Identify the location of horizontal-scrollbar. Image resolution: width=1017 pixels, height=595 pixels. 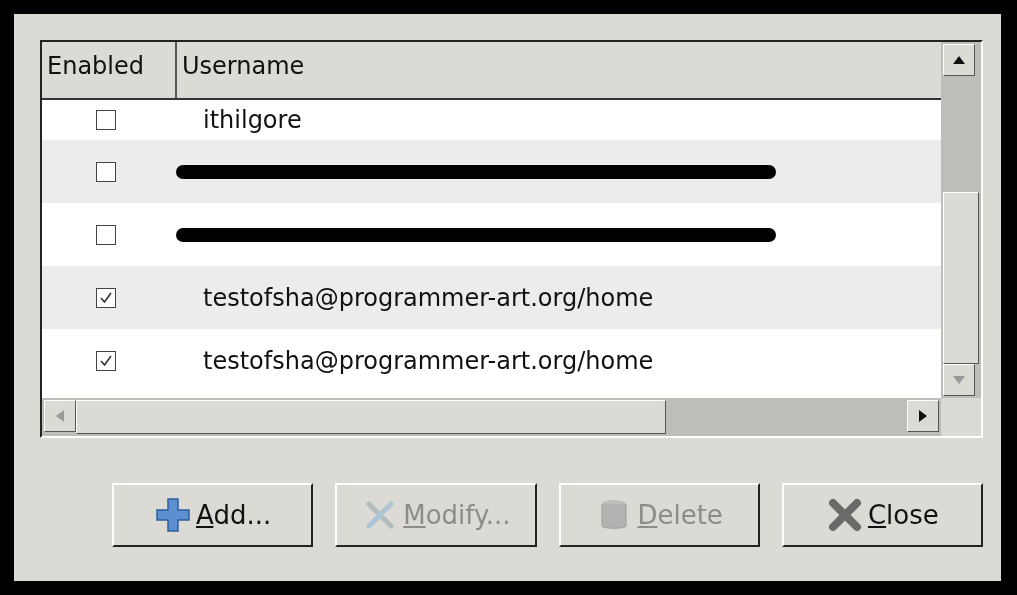
(491, 417).